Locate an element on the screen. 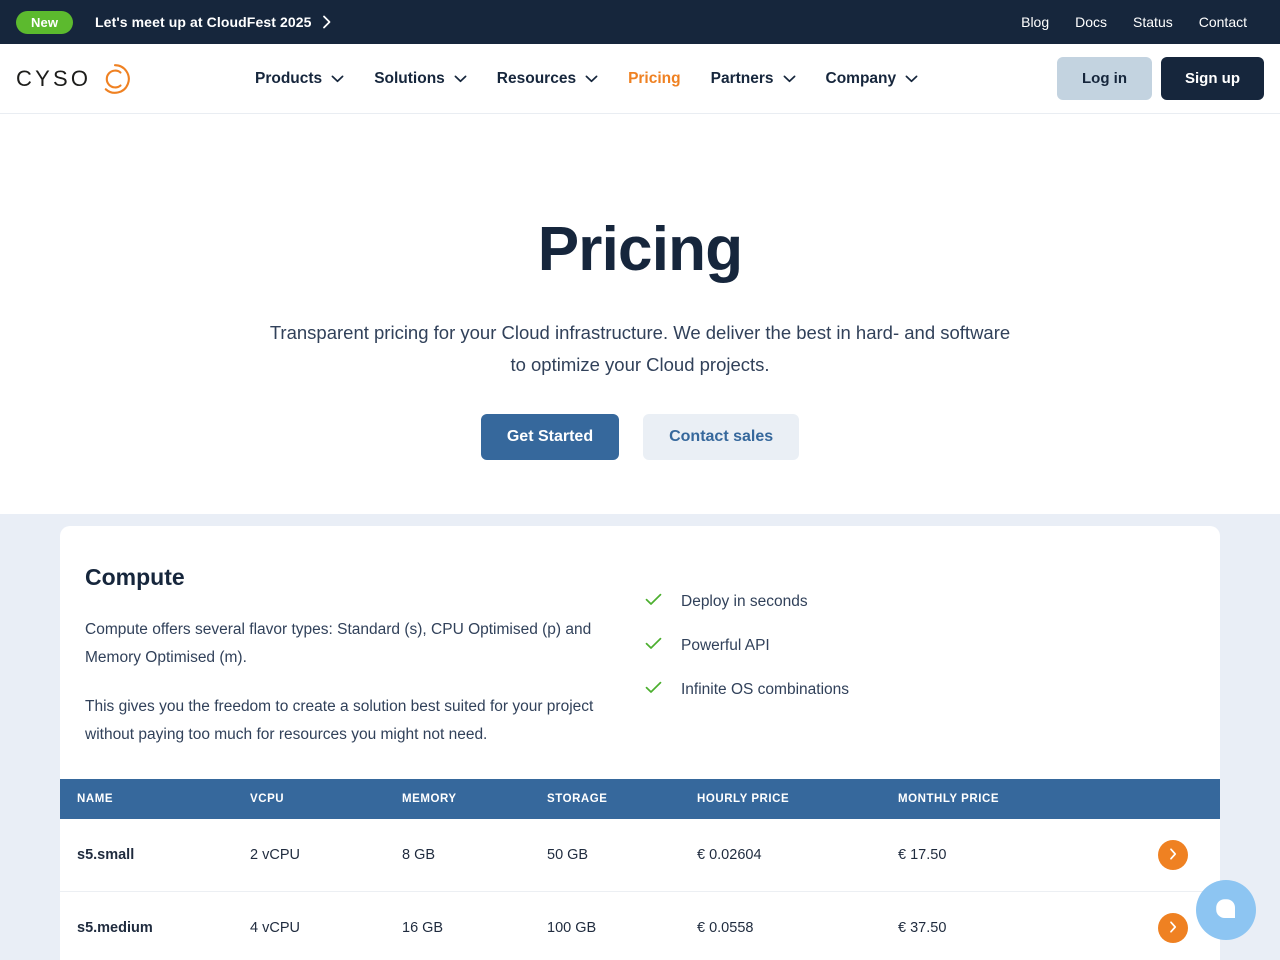 Image resolution: width=1280 pixels, height=960 pixels. column-header-hourly-price: HOURLY PRICE is located at coordinates (797, 799).